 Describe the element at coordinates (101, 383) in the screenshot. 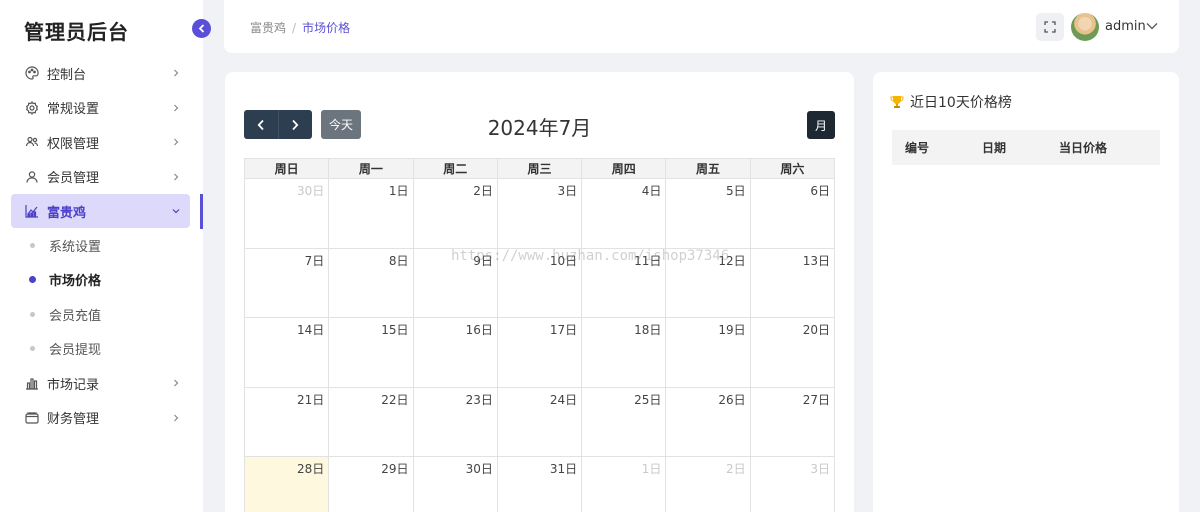

I see `sidebar-item: 市场记录` at that location.